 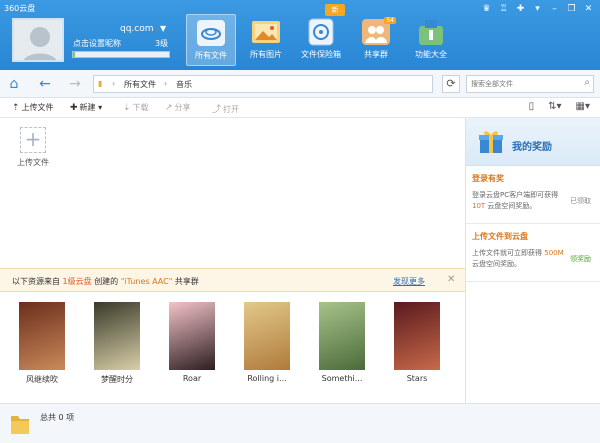 I want to click on nav-all-files: 所有文件, so click(x=211, y=40).